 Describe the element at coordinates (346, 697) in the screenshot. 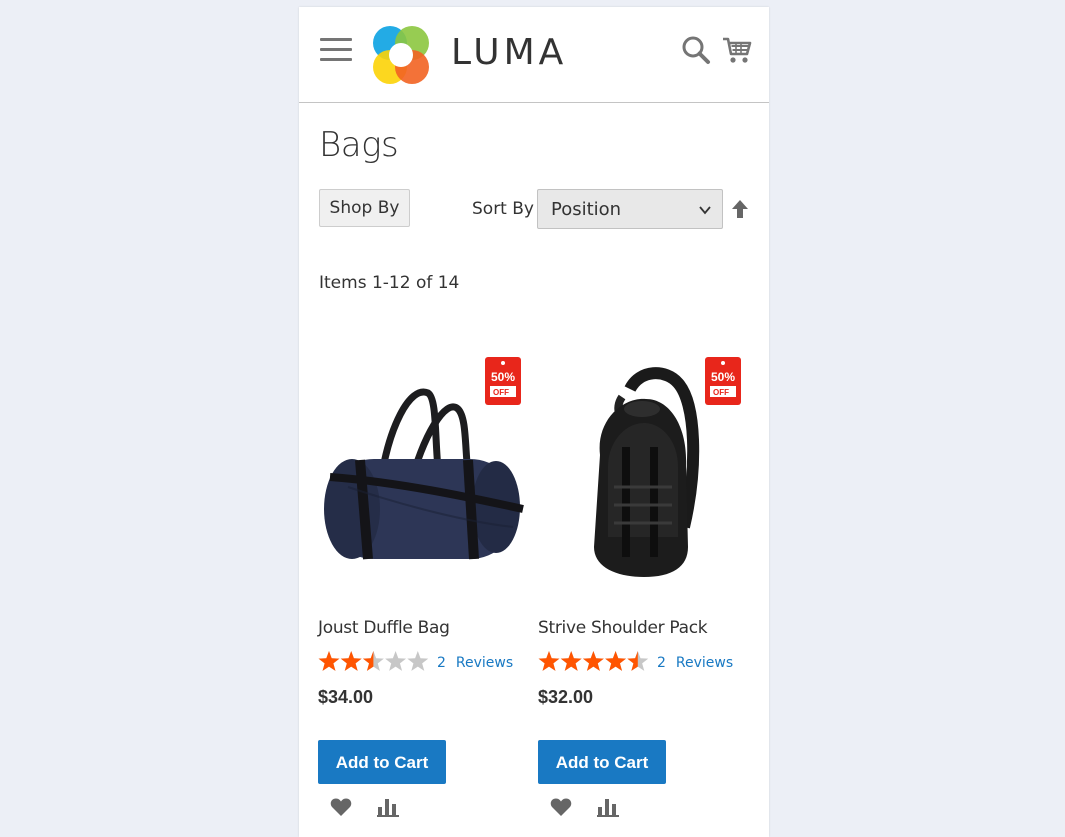

I see `product-price: $34.00` at that location.